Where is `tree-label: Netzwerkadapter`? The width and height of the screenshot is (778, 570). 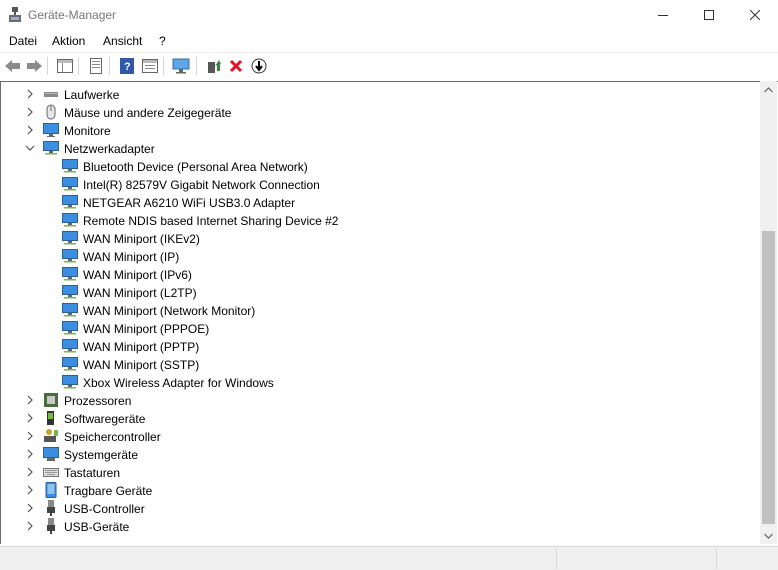 tree-label: Netzwerkadapter is located at coordinates (109, 149).